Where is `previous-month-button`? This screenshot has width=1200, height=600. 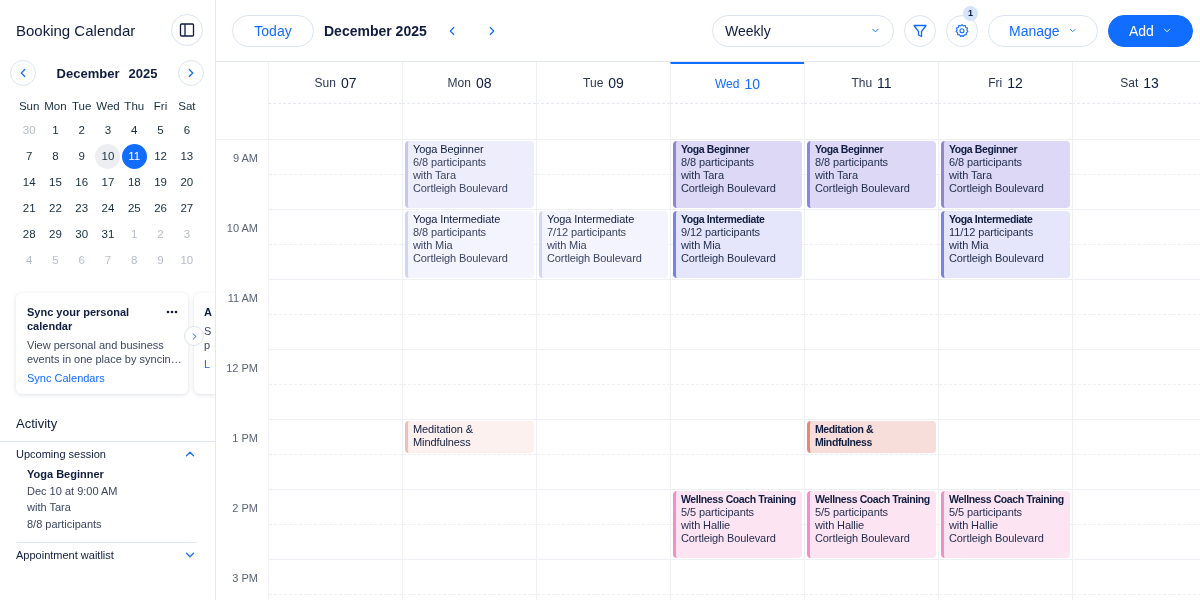 previous-month-button is located at coordinates (23, 73).